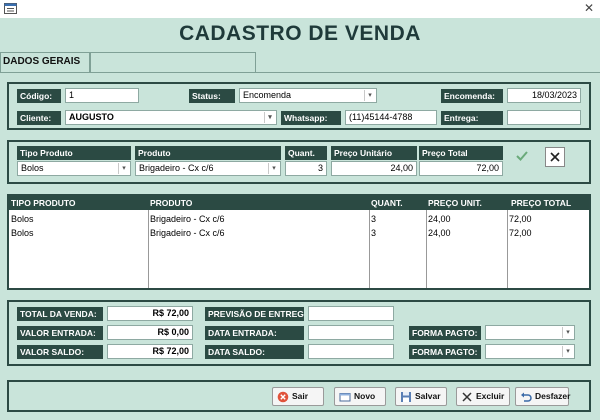 The image size is (600, 420). I want to click on whatsapp-label: Whatsapp:, so click(311, 118).